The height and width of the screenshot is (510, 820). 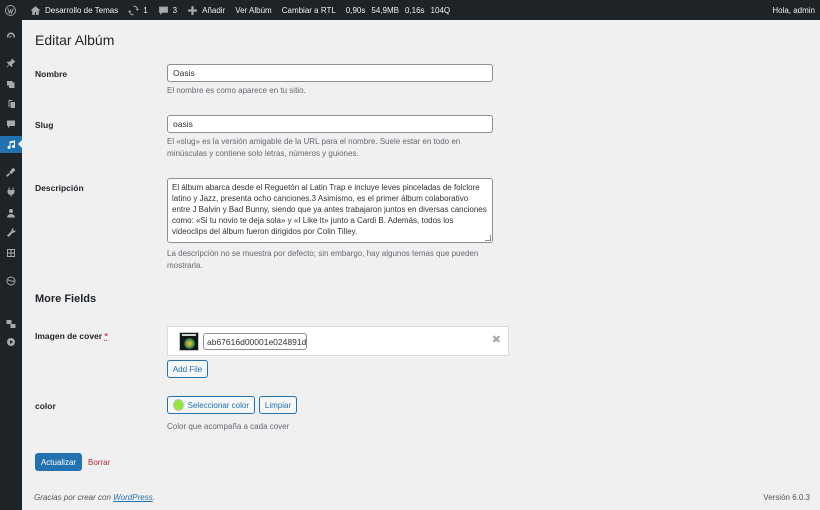 I want to click on footer-version: Versión 6.0.3, so click(x=786, y=497).